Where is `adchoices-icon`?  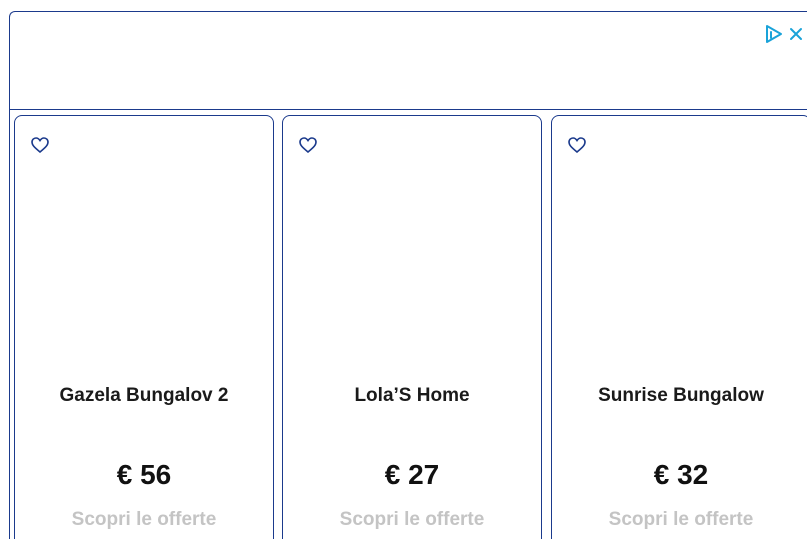 adchoices-icon is located at coordinates (774, 34).